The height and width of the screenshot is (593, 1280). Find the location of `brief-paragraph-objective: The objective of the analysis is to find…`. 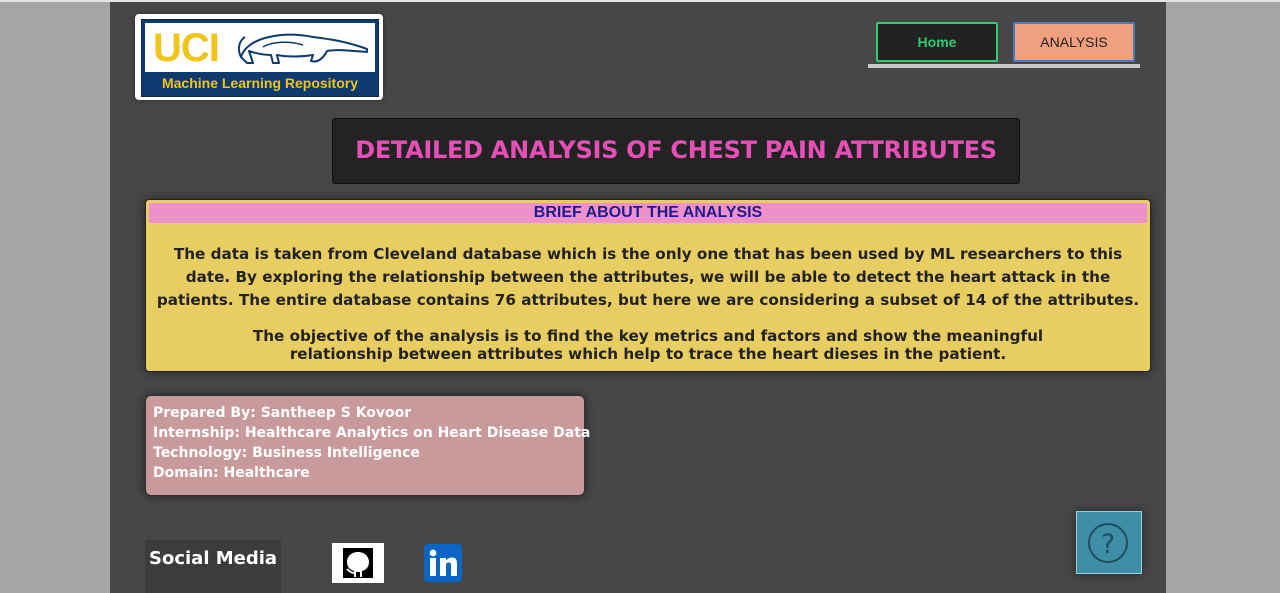

brief-paragraph-objective: The objective of the analysis is to find… is located at coordinates (648, 345).